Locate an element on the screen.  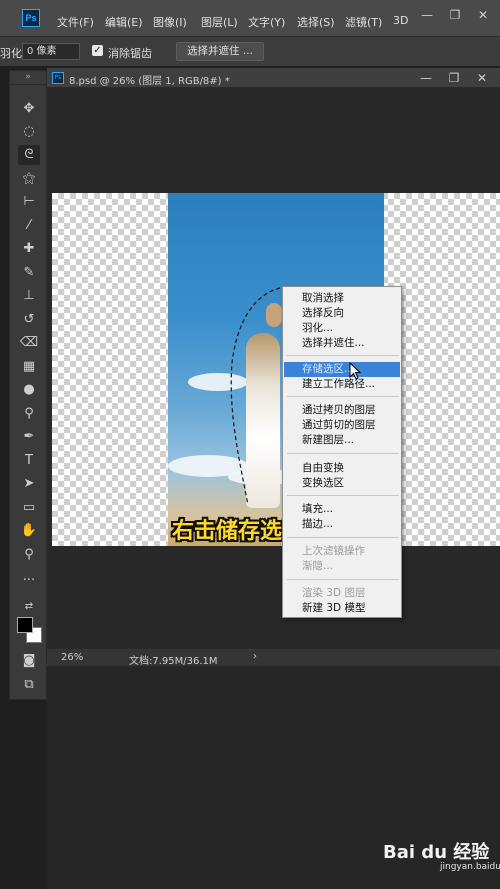
healing-brush-tool-icon: ✚ is located at coordinates (29, 249).